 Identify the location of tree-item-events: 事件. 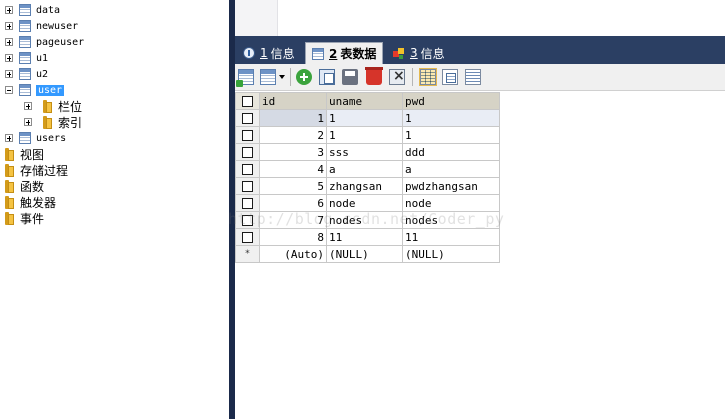
(24, 218).